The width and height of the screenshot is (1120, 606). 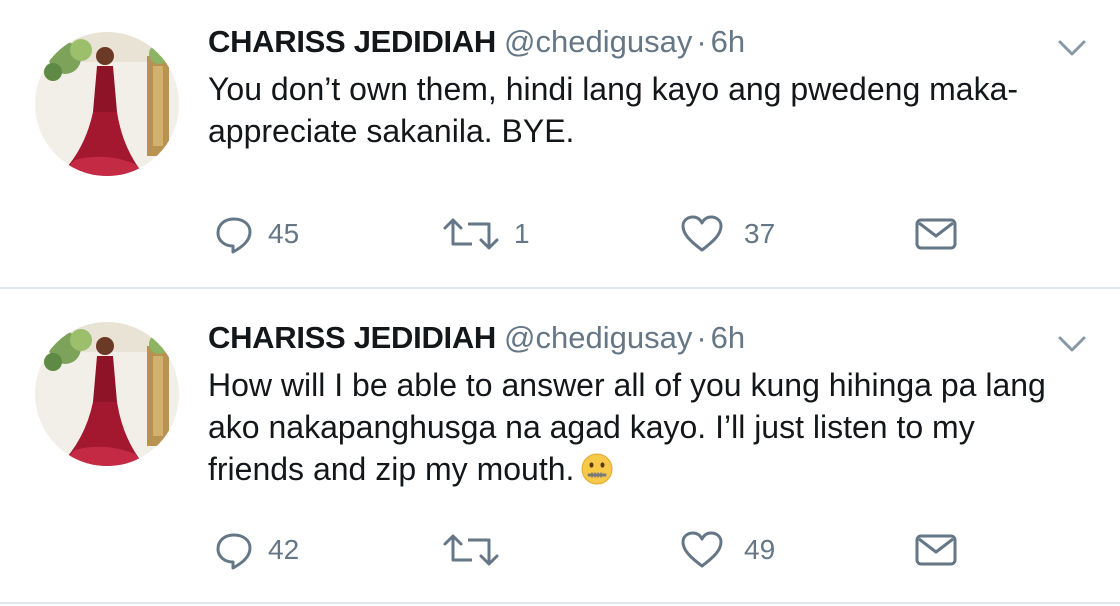 I want to click on like-button: 49, so click(x=727, y=550).